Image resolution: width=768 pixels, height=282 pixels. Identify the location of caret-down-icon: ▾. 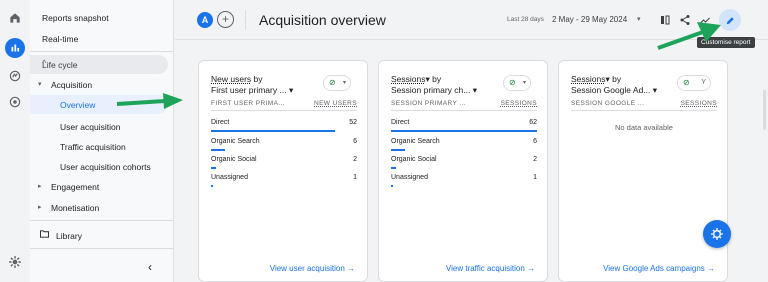
(40, 84).